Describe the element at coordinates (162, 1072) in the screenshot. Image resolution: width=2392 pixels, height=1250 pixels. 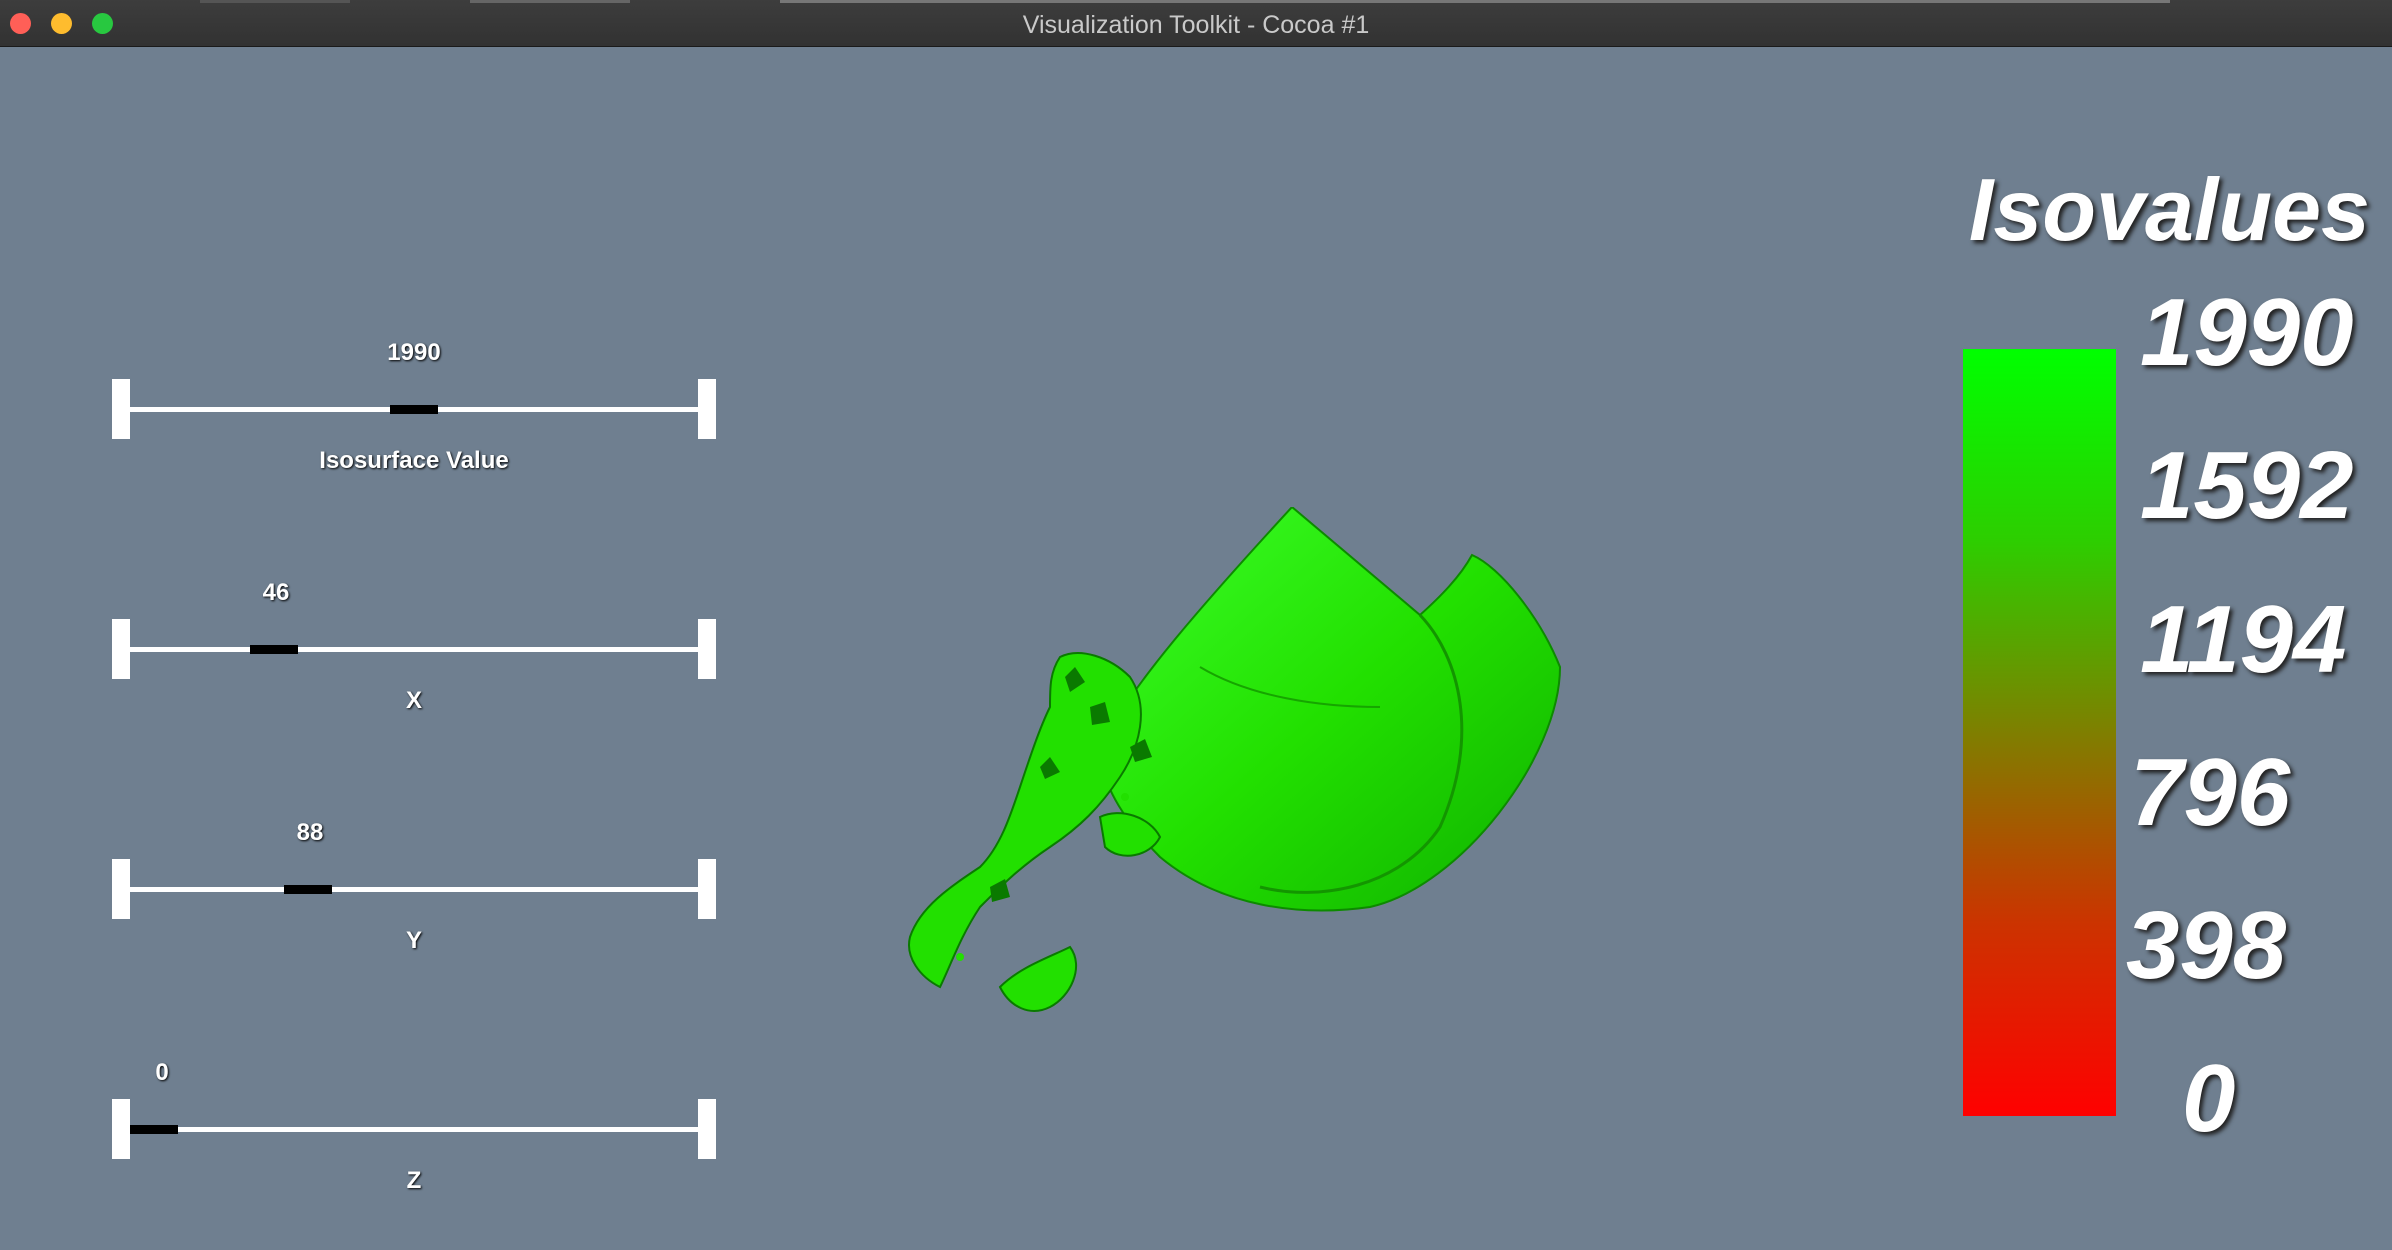
I see `slider-value: 0` at that location.